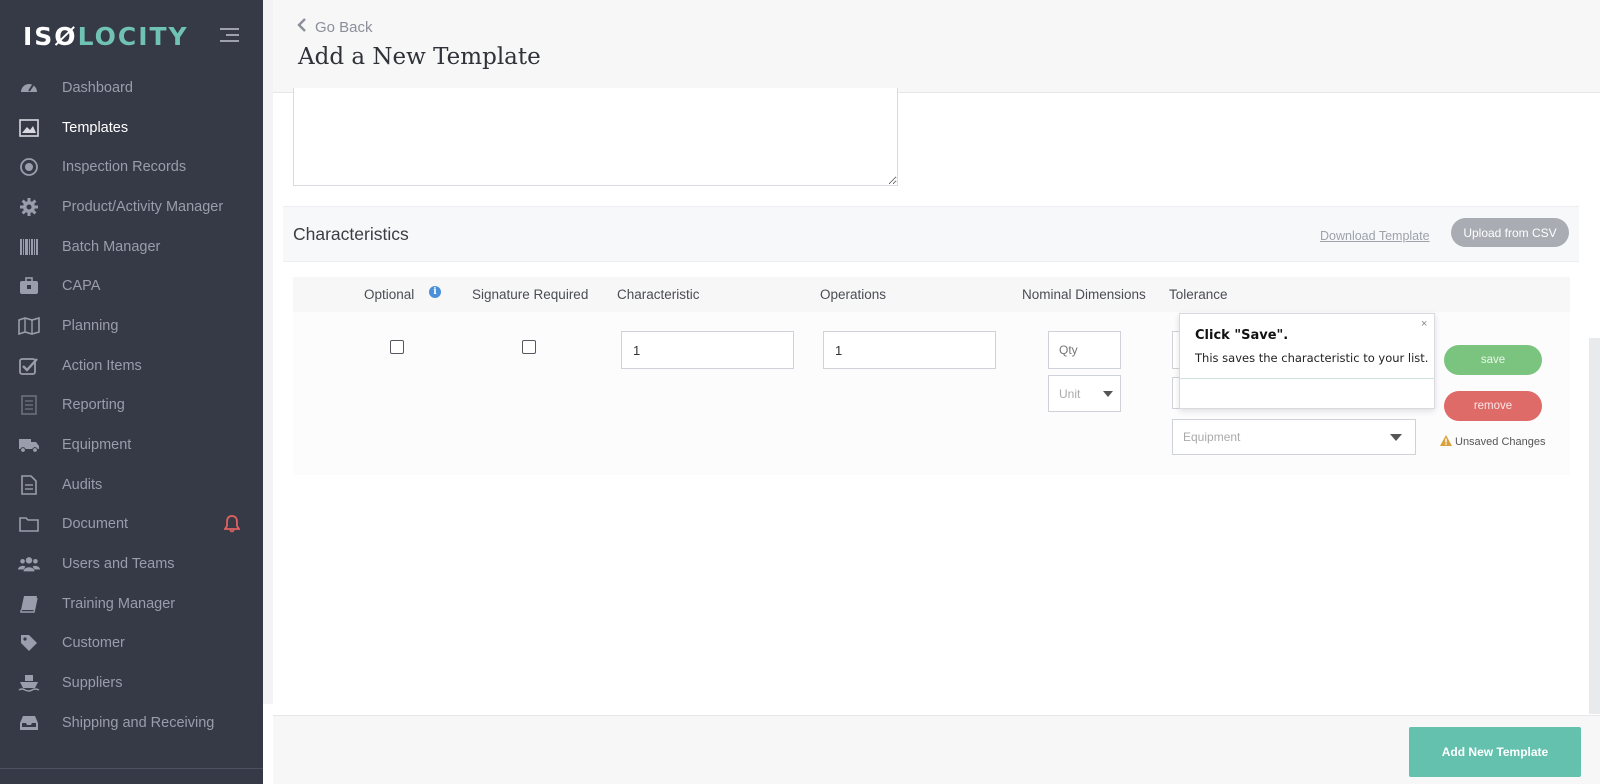 This screenshot has height=784, width=1600. Describe the element at coordinates (29, 366) in the screenshot. I see `checkbox-icon` at that location.